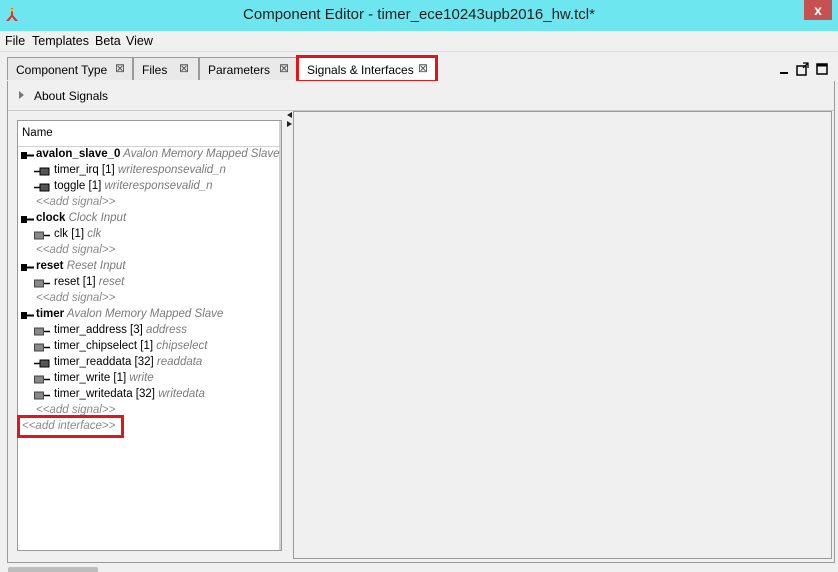 The width and height of the screenshot is (838, 572). Describe the element at coordinates (818, 10) in the screenshot. I see `close-window-button: x` at that location.